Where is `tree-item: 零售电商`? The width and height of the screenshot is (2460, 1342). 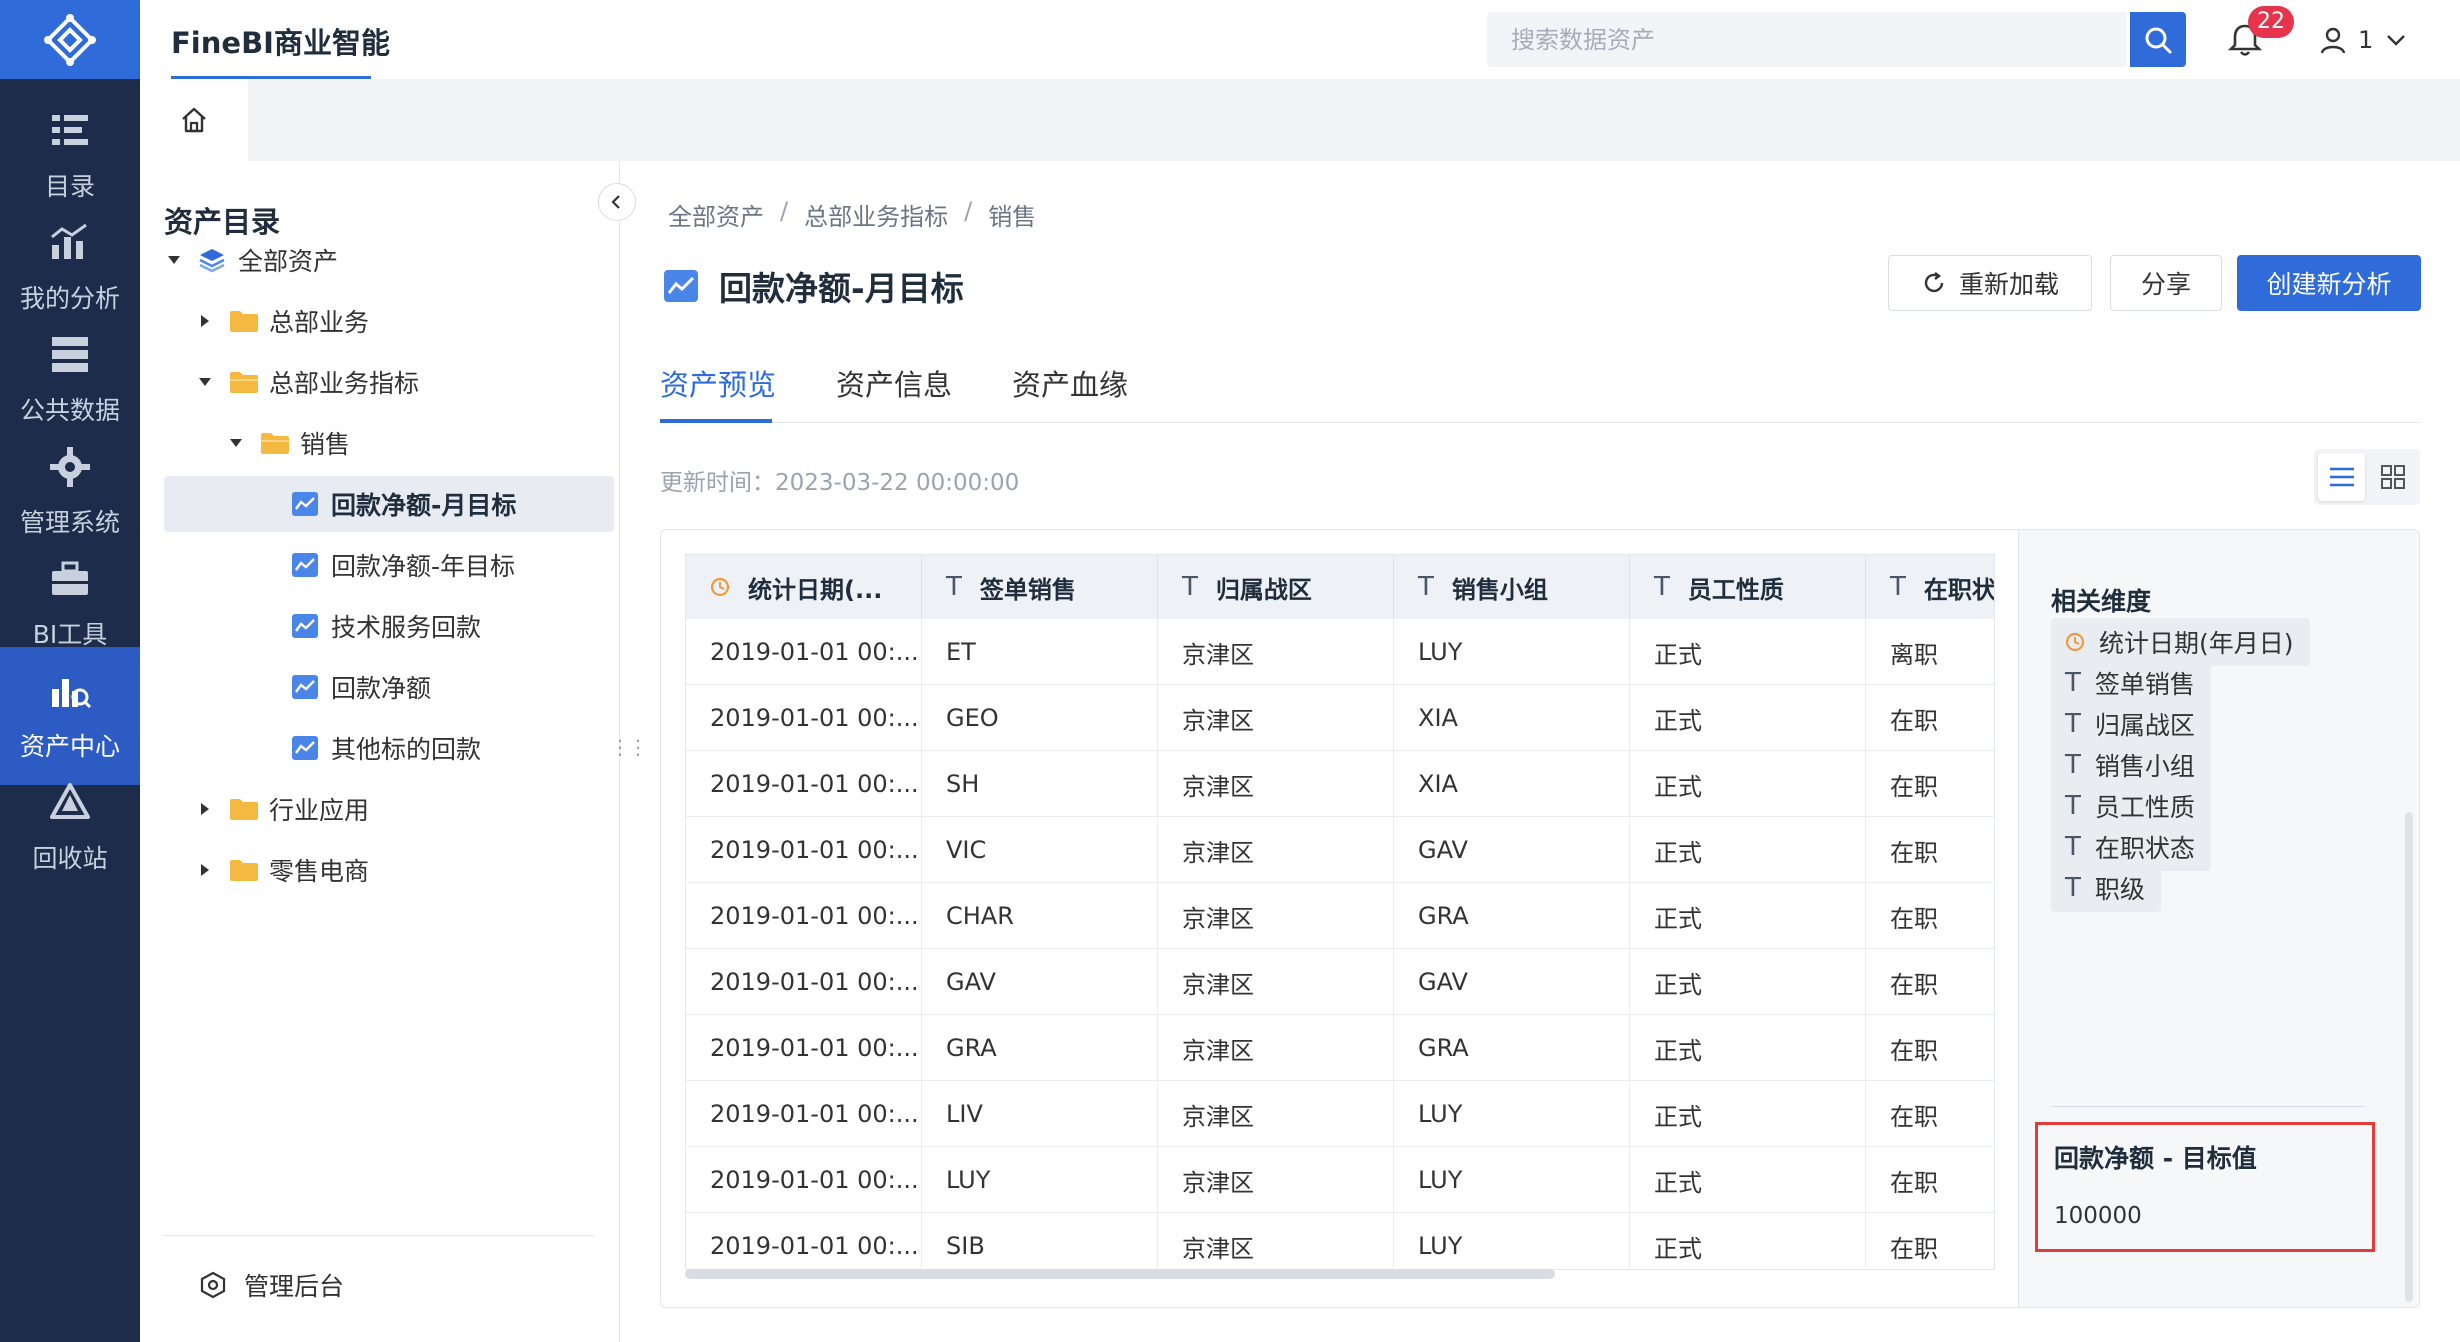 tree-item: 零售电商 is located at coordinates (389, 870).